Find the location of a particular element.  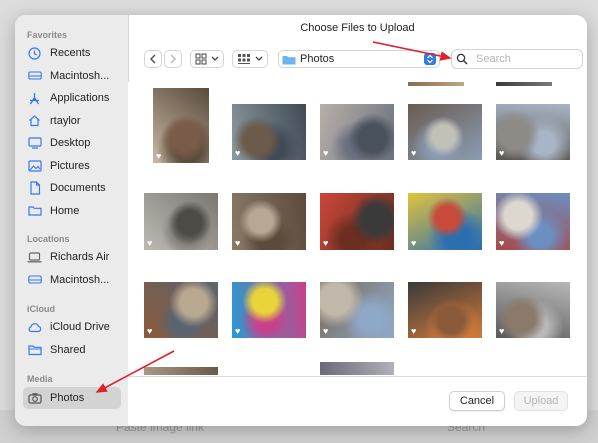

sidebar-item-label: Home is located at coordinates (65, 210).